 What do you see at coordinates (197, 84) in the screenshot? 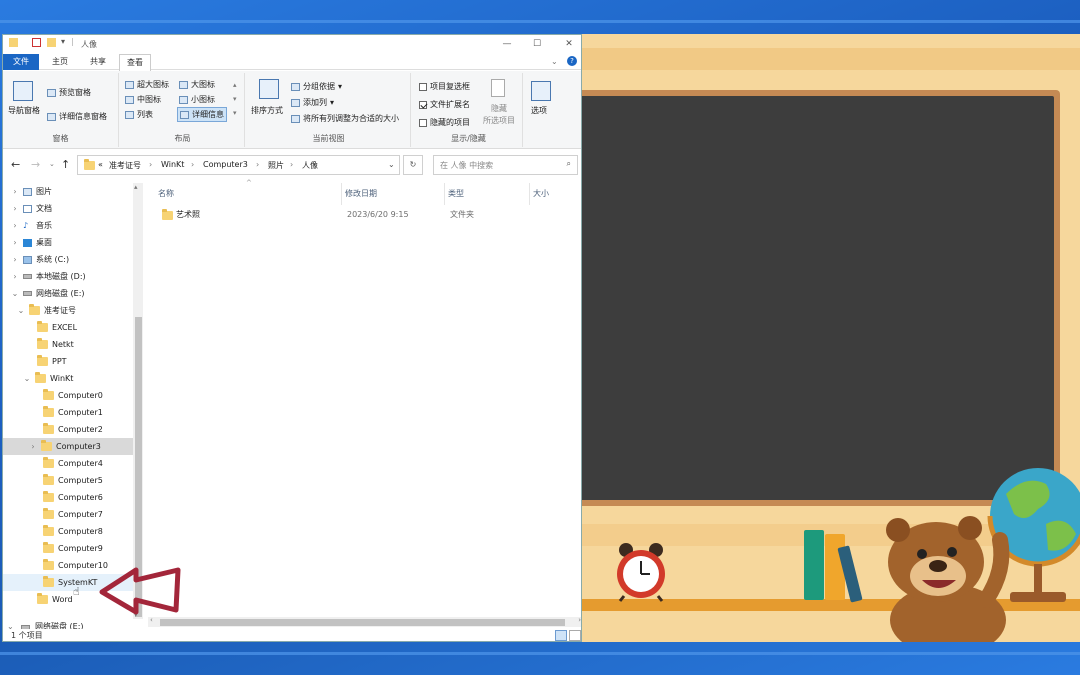
I see `large-icons-option: 大图标` at bounding box center [197, 84].